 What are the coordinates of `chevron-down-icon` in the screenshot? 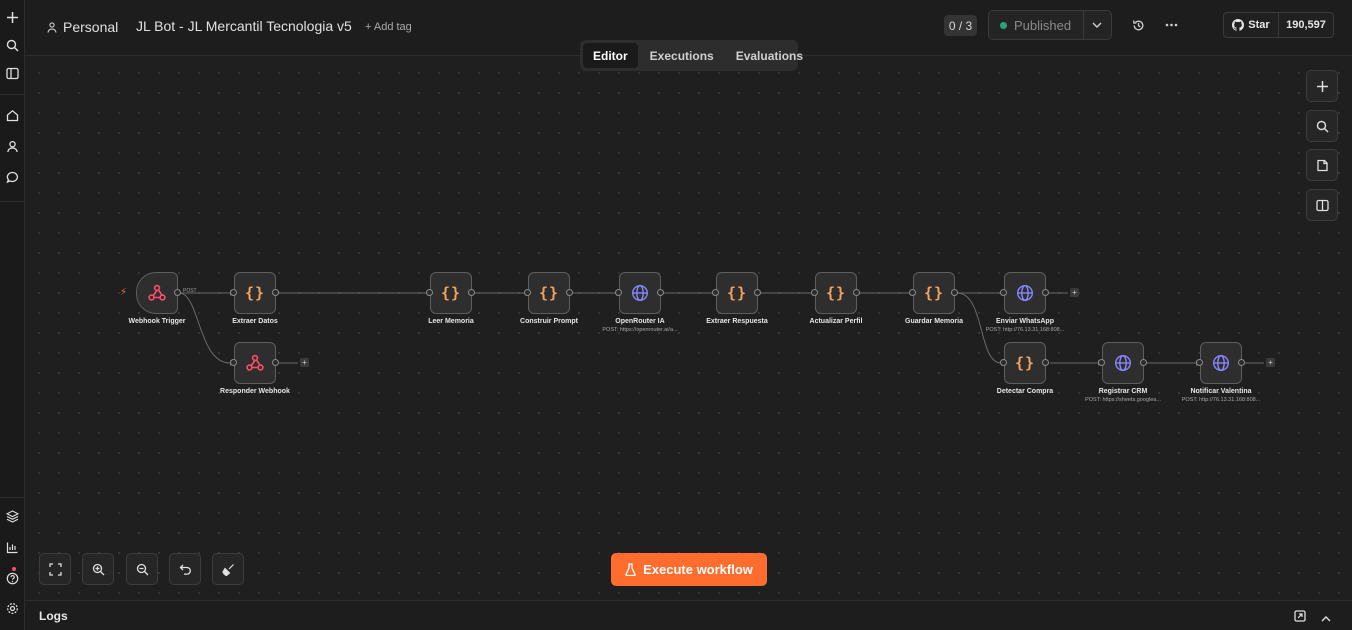 It's located at (1097, 25).